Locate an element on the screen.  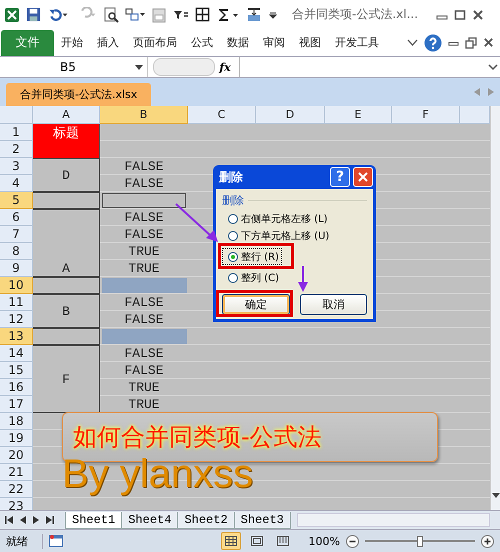
row-header: 6 is located at coordinates (16, 217).